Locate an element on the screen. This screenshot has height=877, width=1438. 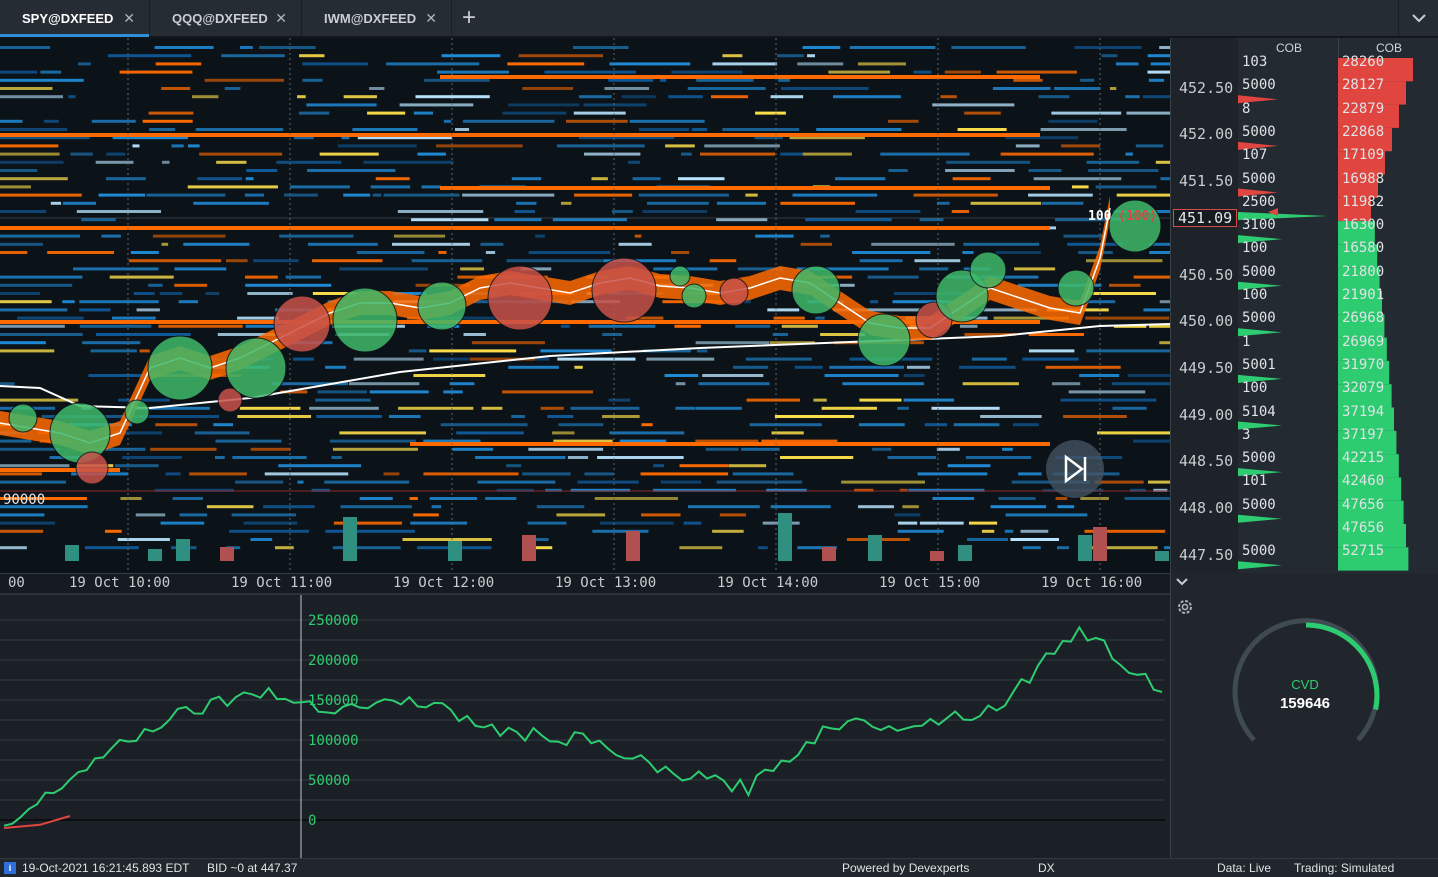
cob-left-value: 5000 is located at coordinates (1259, 504).